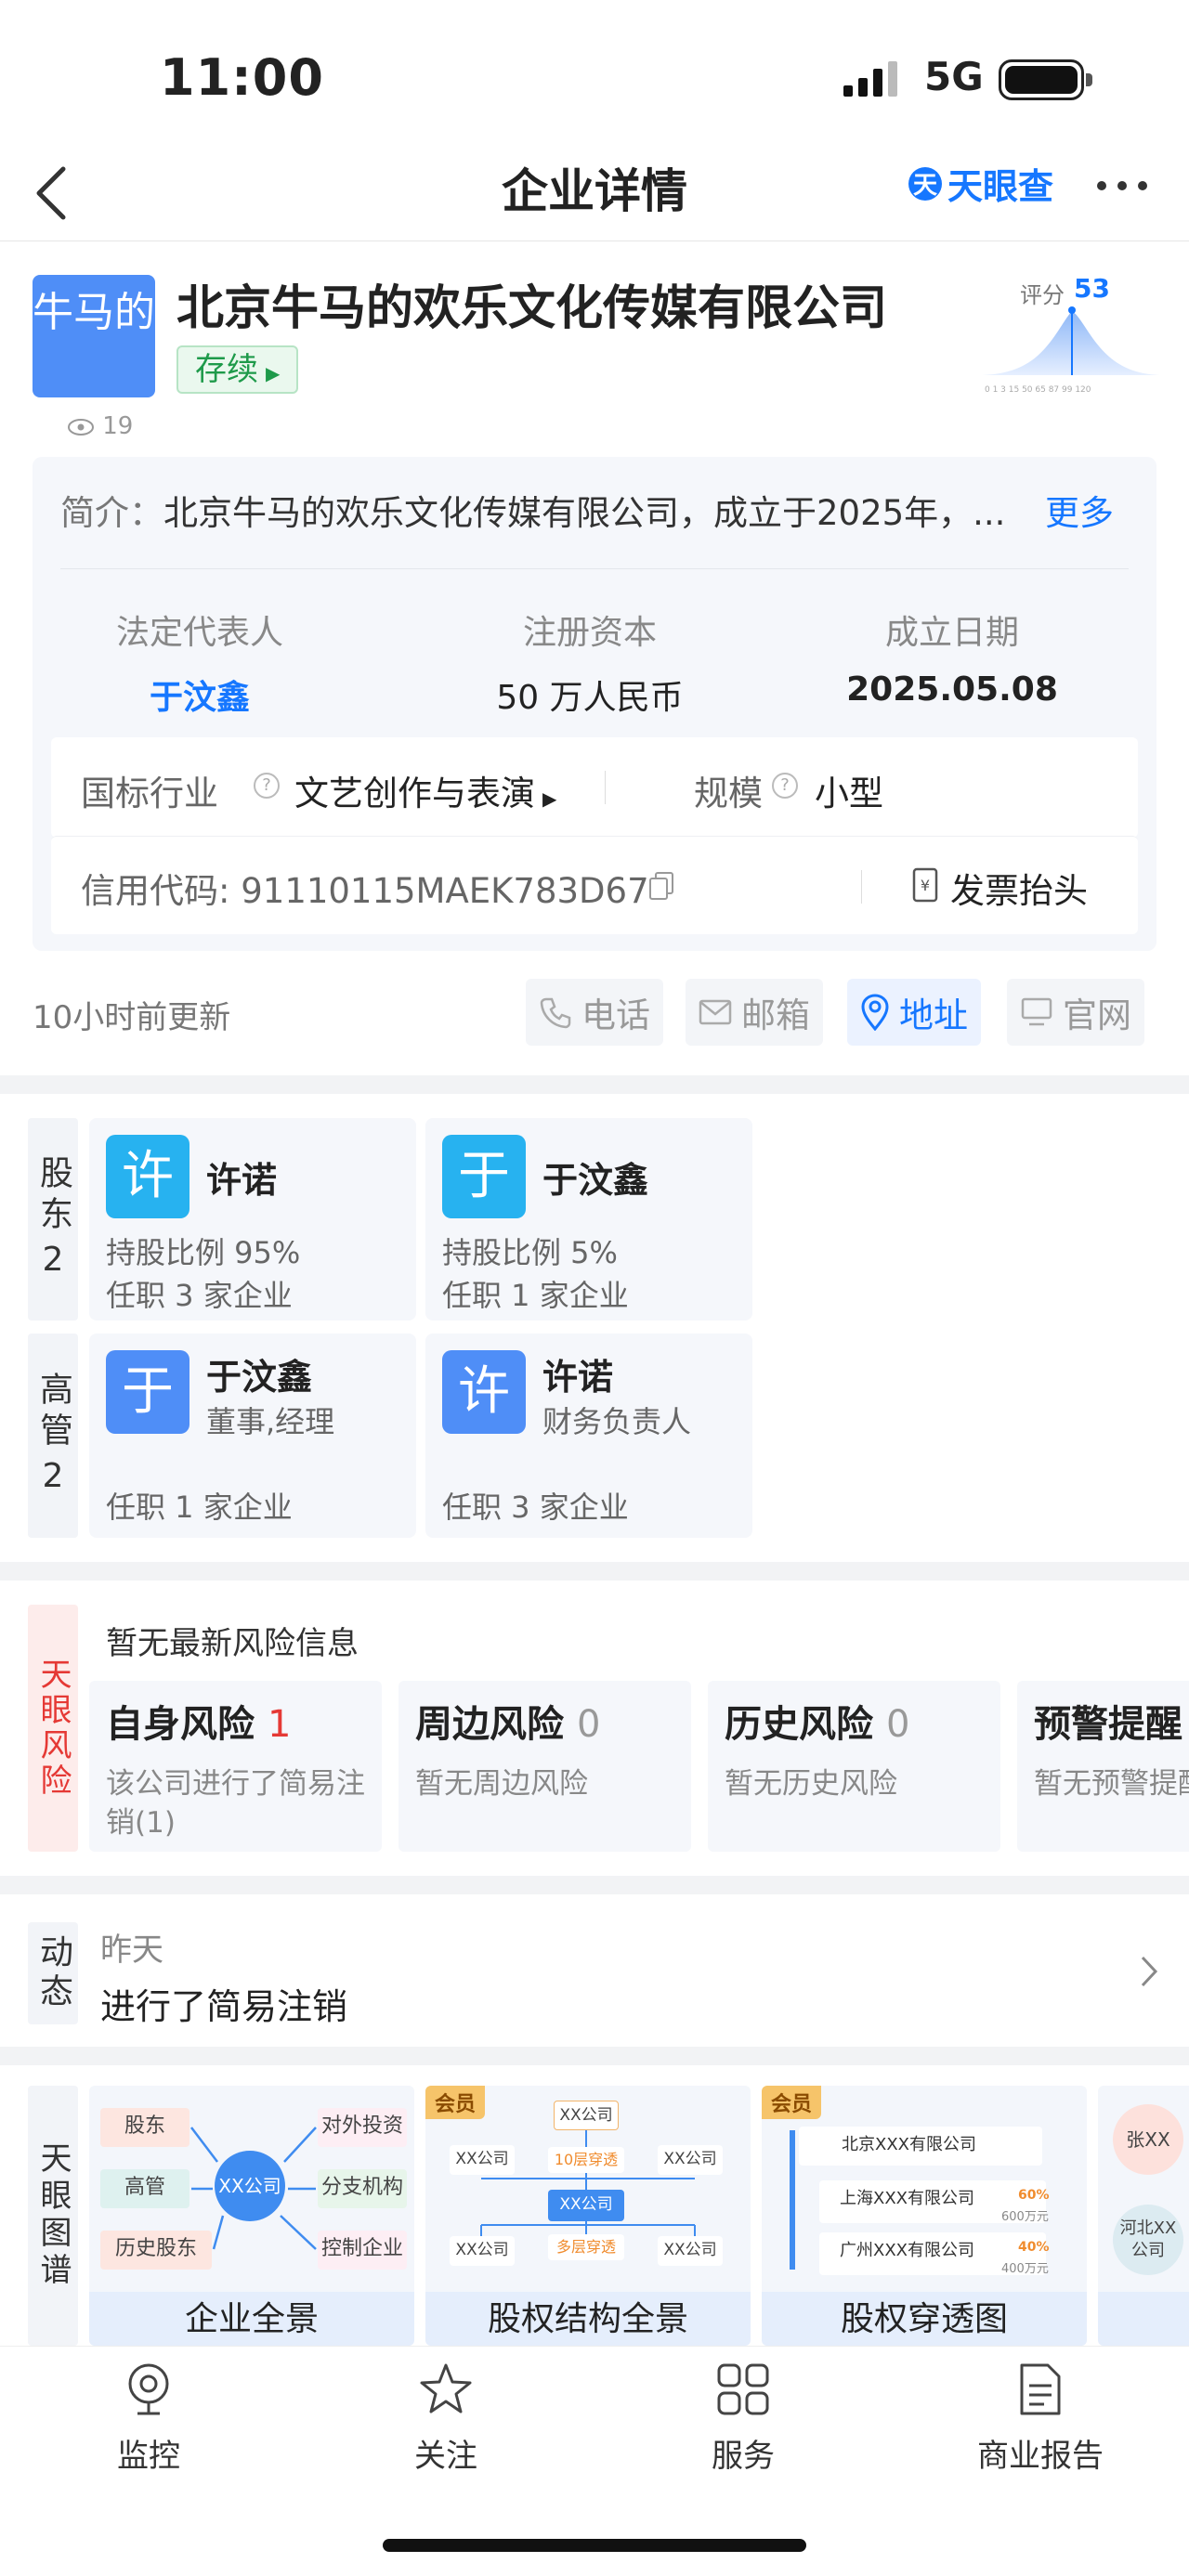 The width and height of the screenshot is (1189, 2576). Describe the element at coordinates (259, 1377) in the screenshot. I see `manager-name: 于汶鑫` at that location.